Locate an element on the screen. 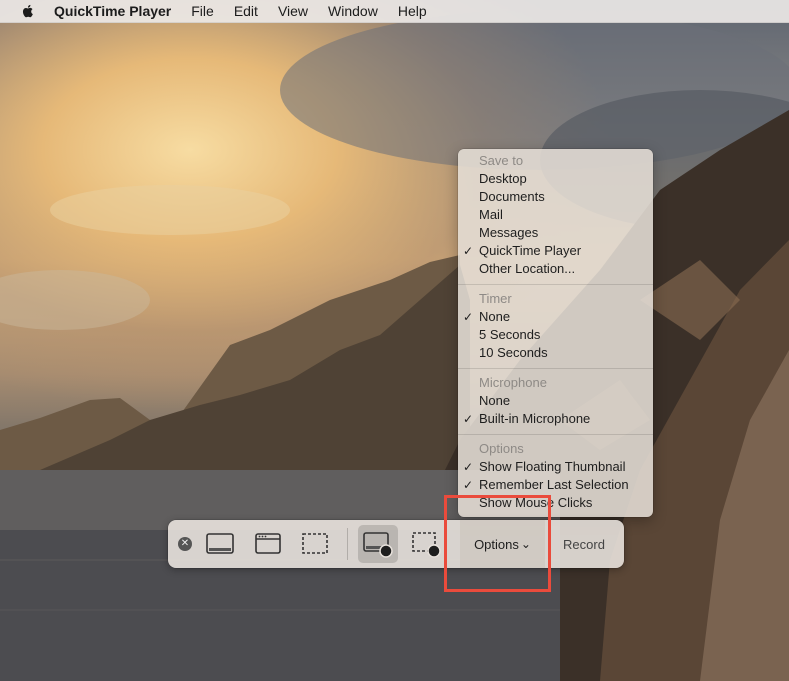 The height and width of the screenshot is (681, 789). menu-edit: Edit is located at coordinates (246, 11).